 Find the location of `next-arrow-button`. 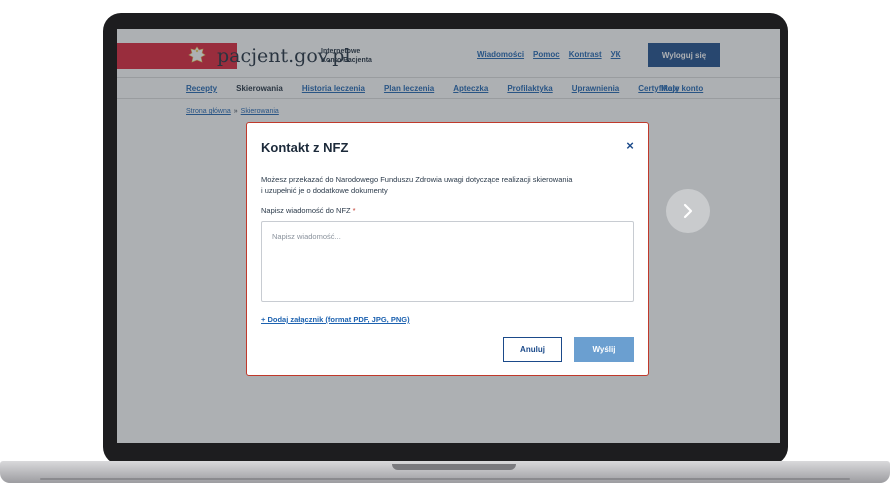

next-arrow-button is located at coordinates (688, 211).